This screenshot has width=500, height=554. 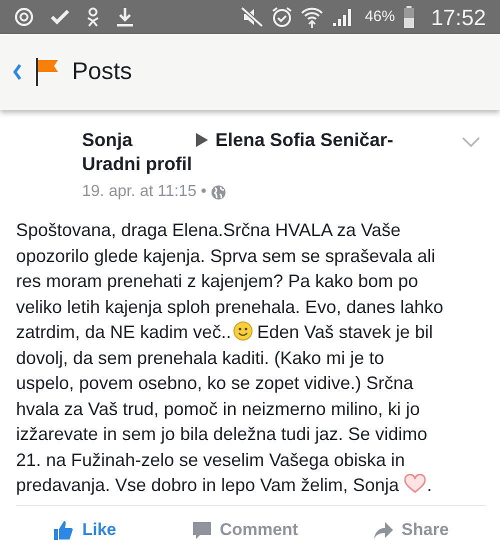 What do you see at coordinates (408, 17) in the screenshot?
I see `battery-icon` at bounding box center [408, 17].